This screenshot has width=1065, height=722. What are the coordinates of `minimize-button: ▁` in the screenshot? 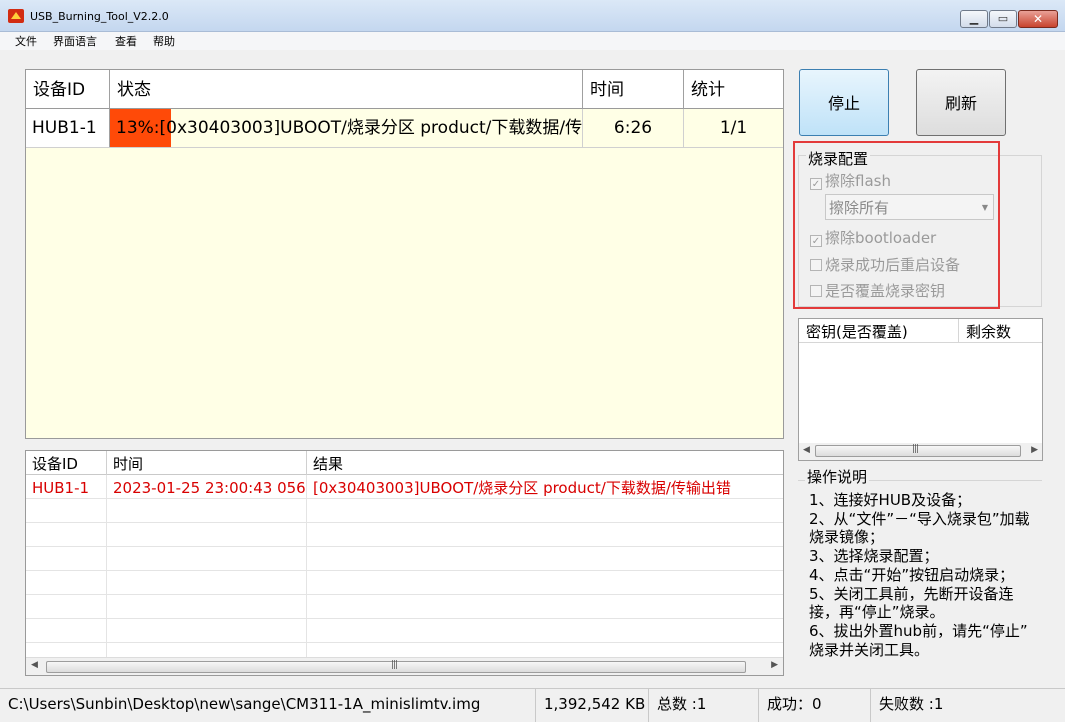 It's located at (974, 19).